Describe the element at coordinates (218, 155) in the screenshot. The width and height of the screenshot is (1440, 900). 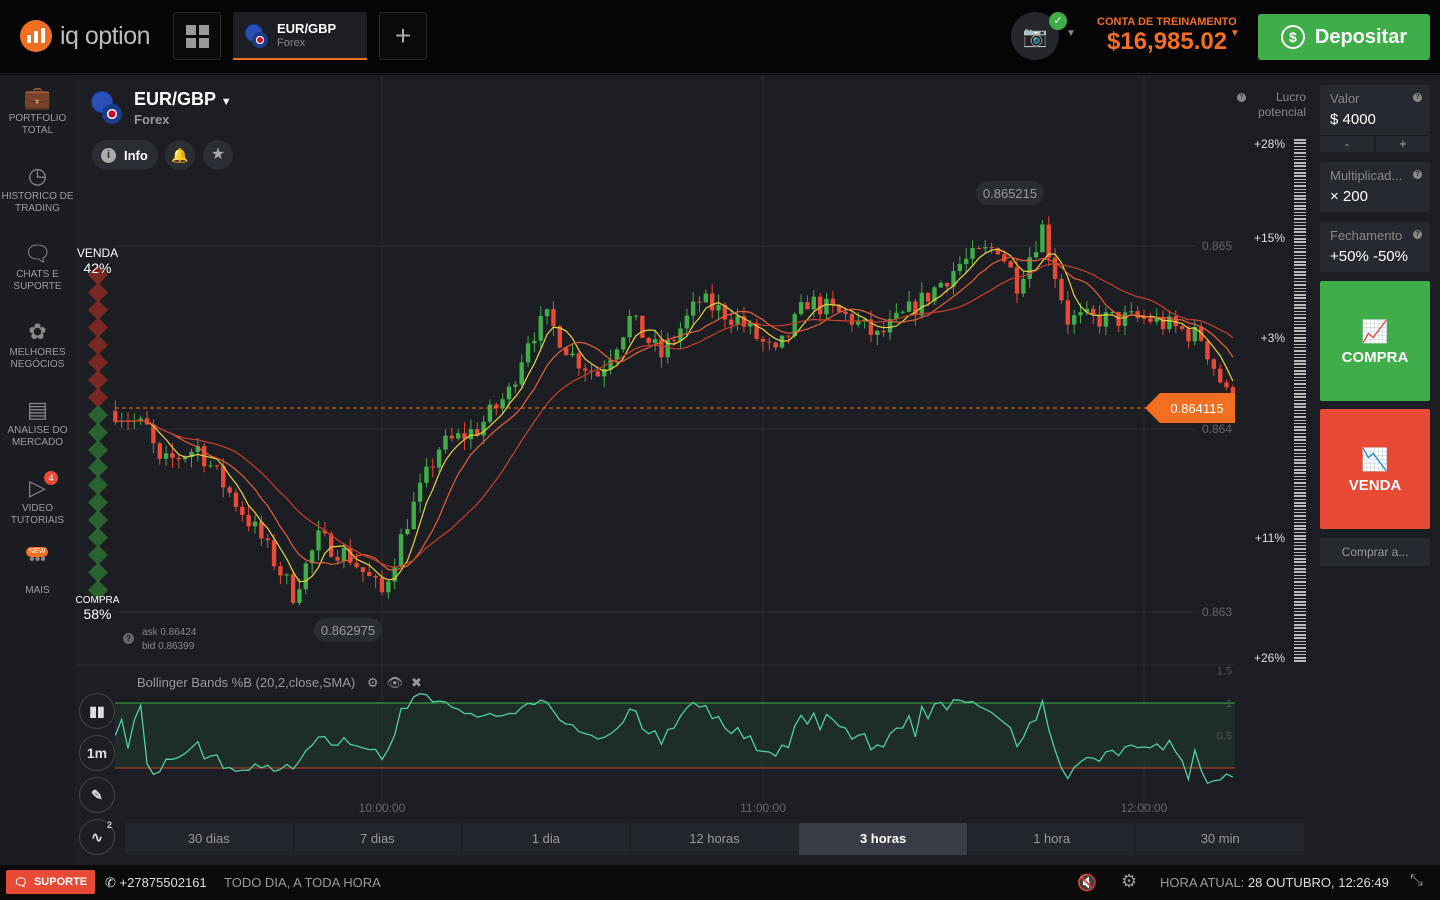
I see `favorite-button: ★` at that location.